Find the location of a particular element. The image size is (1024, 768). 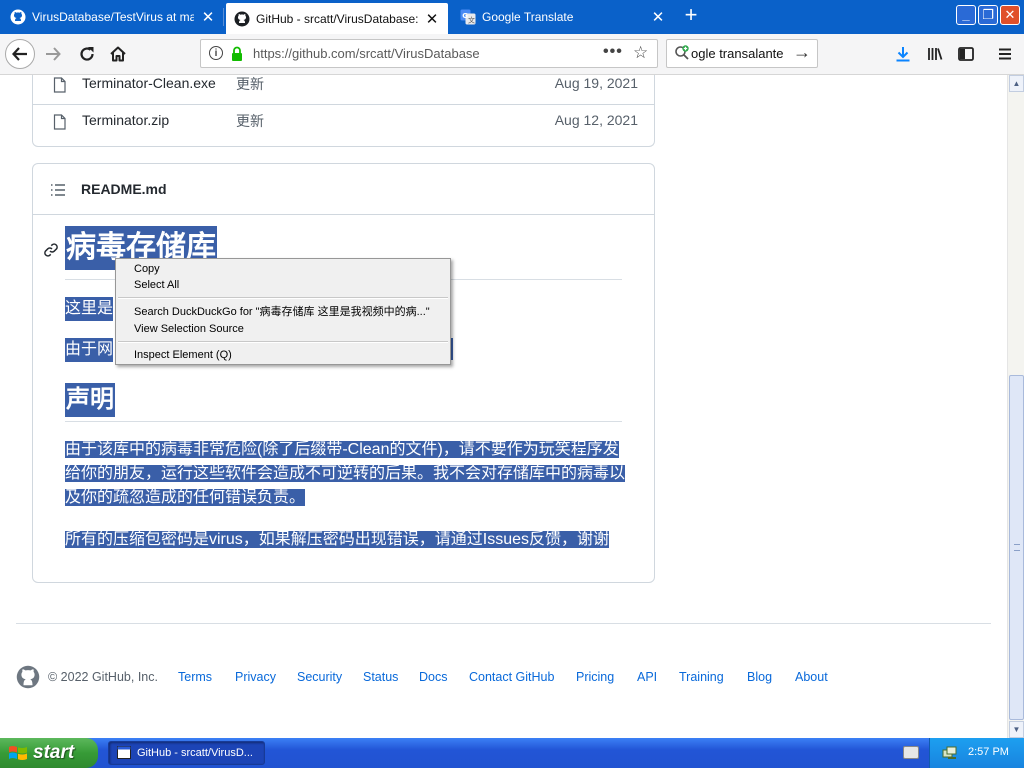

copyright-text: © 2022 GitHub, Inc. is located at coordinates (103, 677).